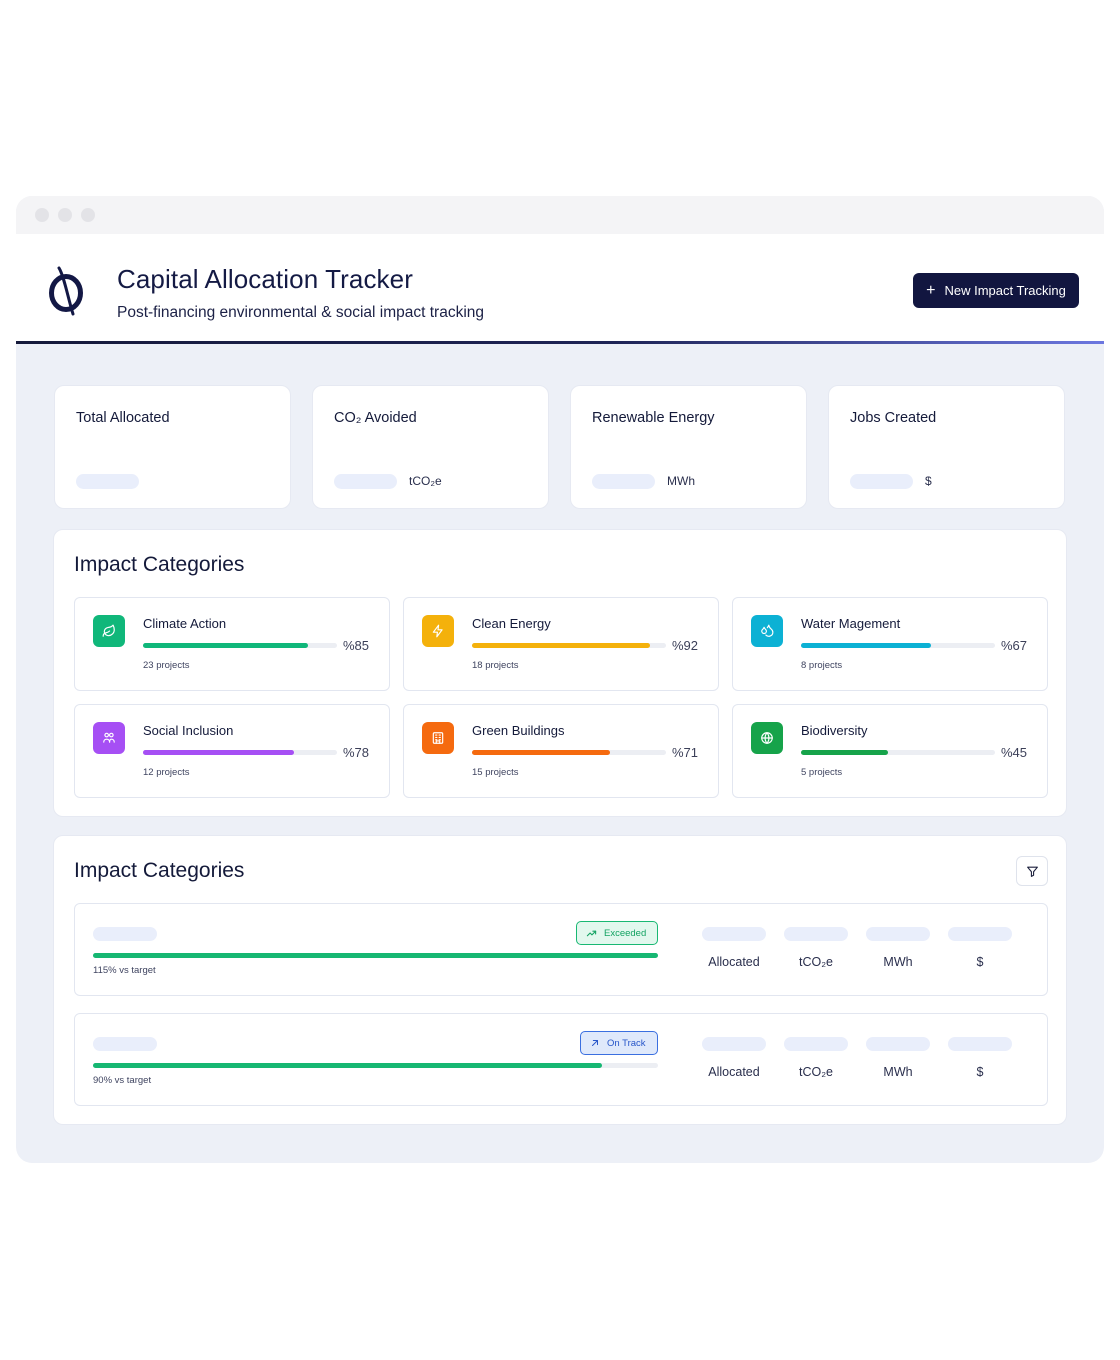 Image resolution: width=1120 pixels, height=1360 pixels. What do you see at coordinates (65, 215) in the screenshot?
I see `window-minimize-dot` at bounding box center [65, 215].